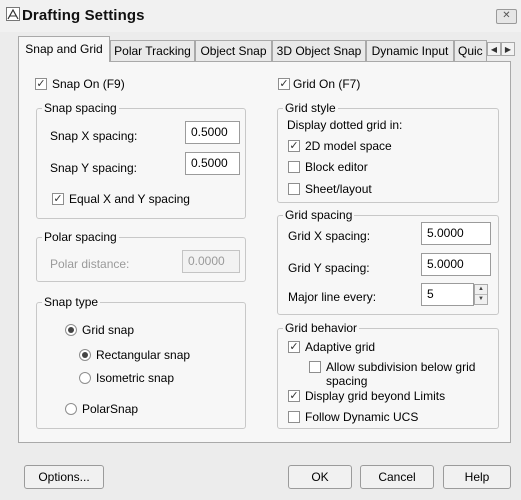  Describe the element at coordinates (294, 417) in the screenshot. I see `follow-dynamic-ucs-checkbox` at that location.